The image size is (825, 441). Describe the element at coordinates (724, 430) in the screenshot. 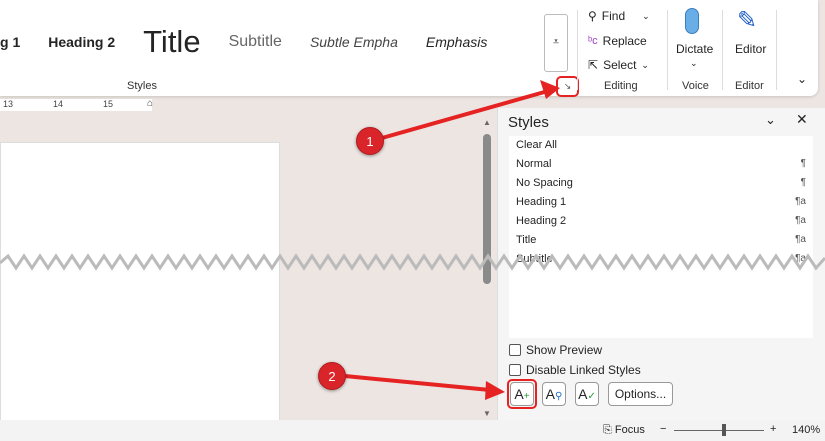

I see `zoom-slider-thumb` at that location.